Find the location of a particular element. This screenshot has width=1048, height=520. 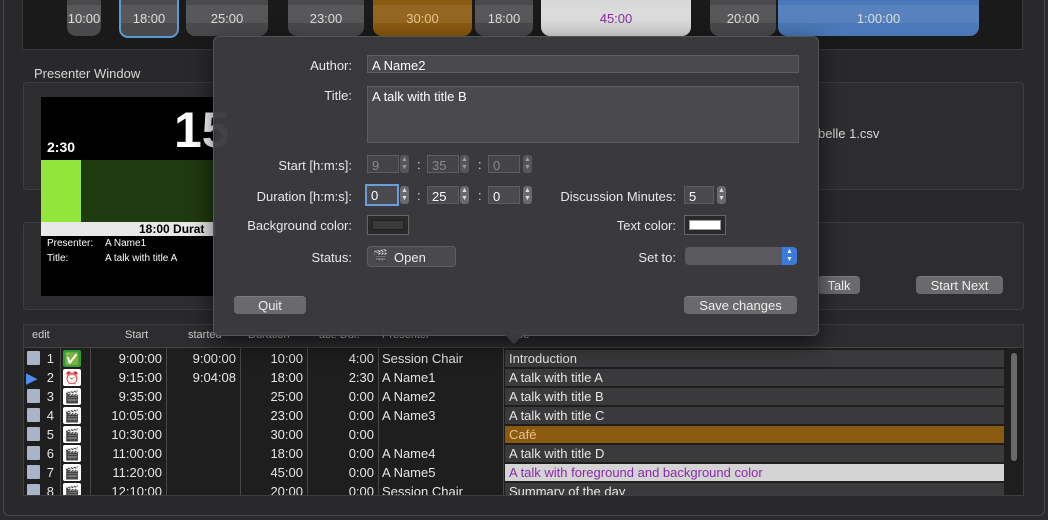

timeline-slot: 20:00 is located at coordinates (743, 18).